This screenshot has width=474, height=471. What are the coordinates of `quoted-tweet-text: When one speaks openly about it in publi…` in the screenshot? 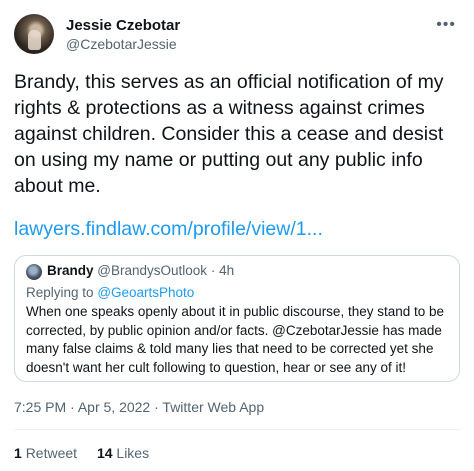 It's located at (235, 340).